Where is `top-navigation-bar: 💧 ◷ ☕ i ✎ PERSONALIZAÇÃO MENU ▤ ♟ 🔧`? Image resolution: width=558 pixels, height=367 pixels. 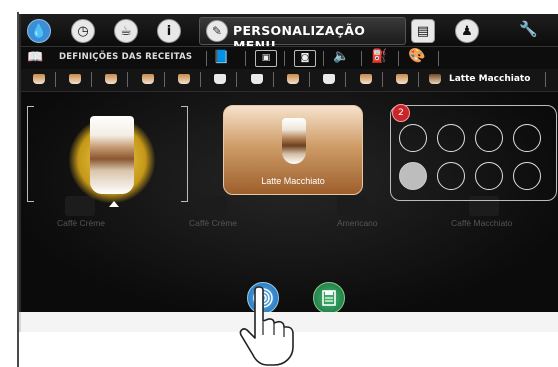 top-navigation-bar: 💧 ◷ ☕ i ✎ PERSONALIZAÇÃO MENU ▤ ♟ 🔧 is located at coordinates (289, 33).